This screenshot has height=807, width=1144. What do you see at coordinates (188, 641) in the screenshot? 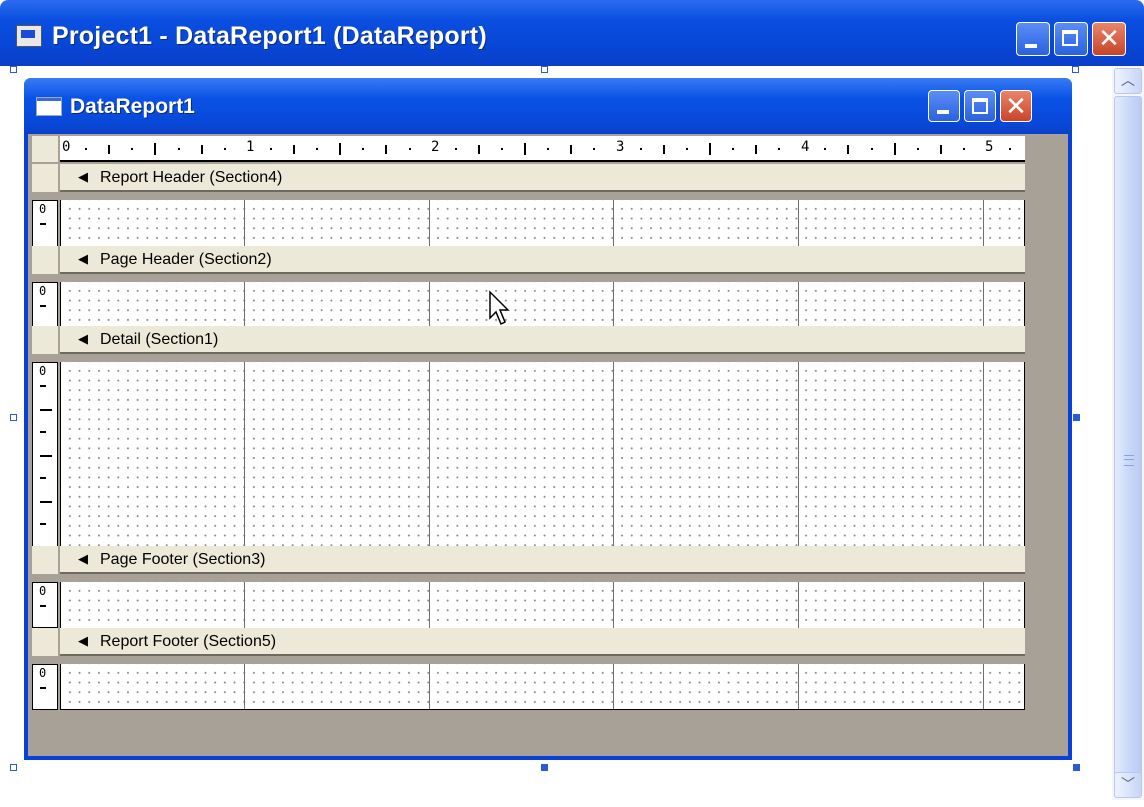
I see `section-label: Report Footer (Section5)` at bounding box center [188, 641].